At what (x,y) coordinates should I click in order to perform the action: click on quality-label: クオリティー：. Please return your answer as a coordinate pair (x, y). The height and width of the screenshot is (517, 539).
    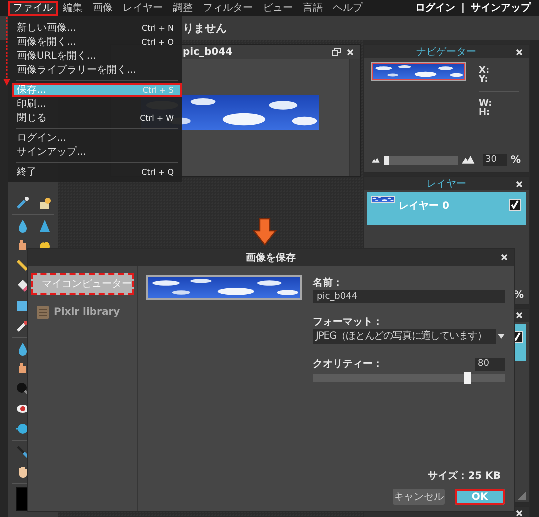
    Looking at the image, I should click on (348, 364).